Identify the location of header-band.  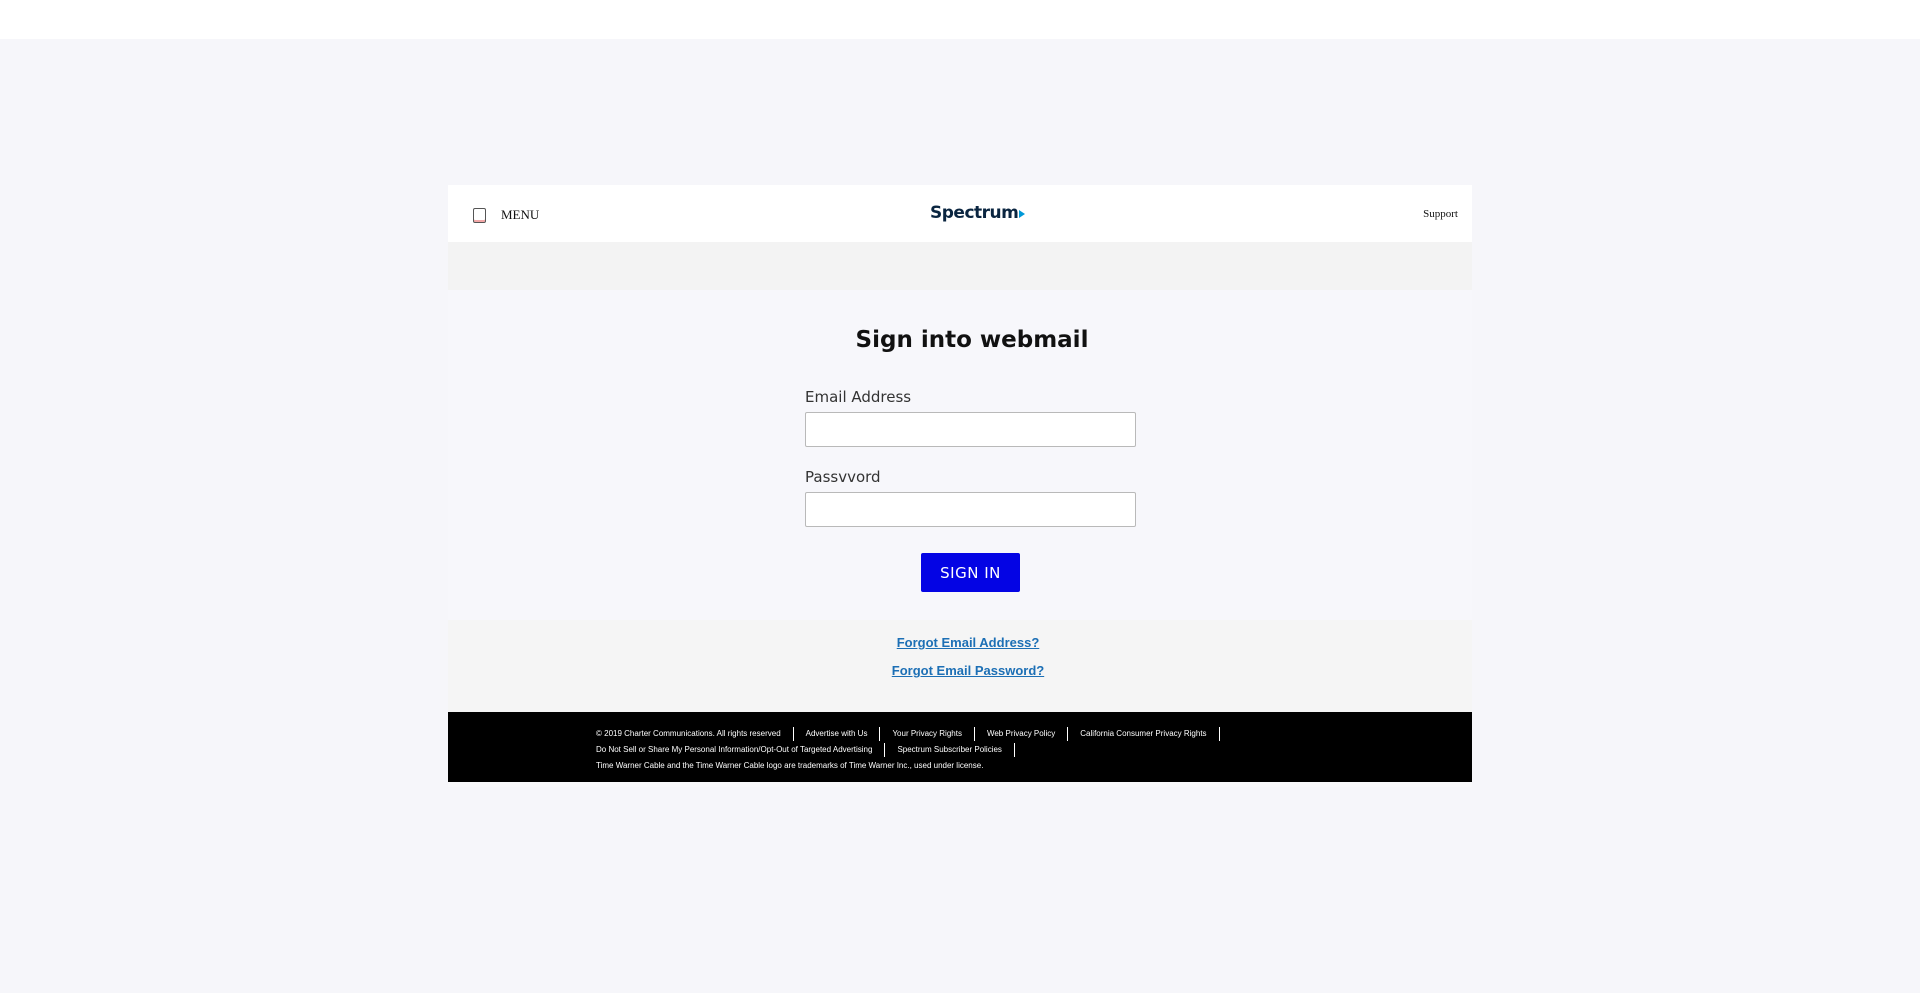
(960, 266).